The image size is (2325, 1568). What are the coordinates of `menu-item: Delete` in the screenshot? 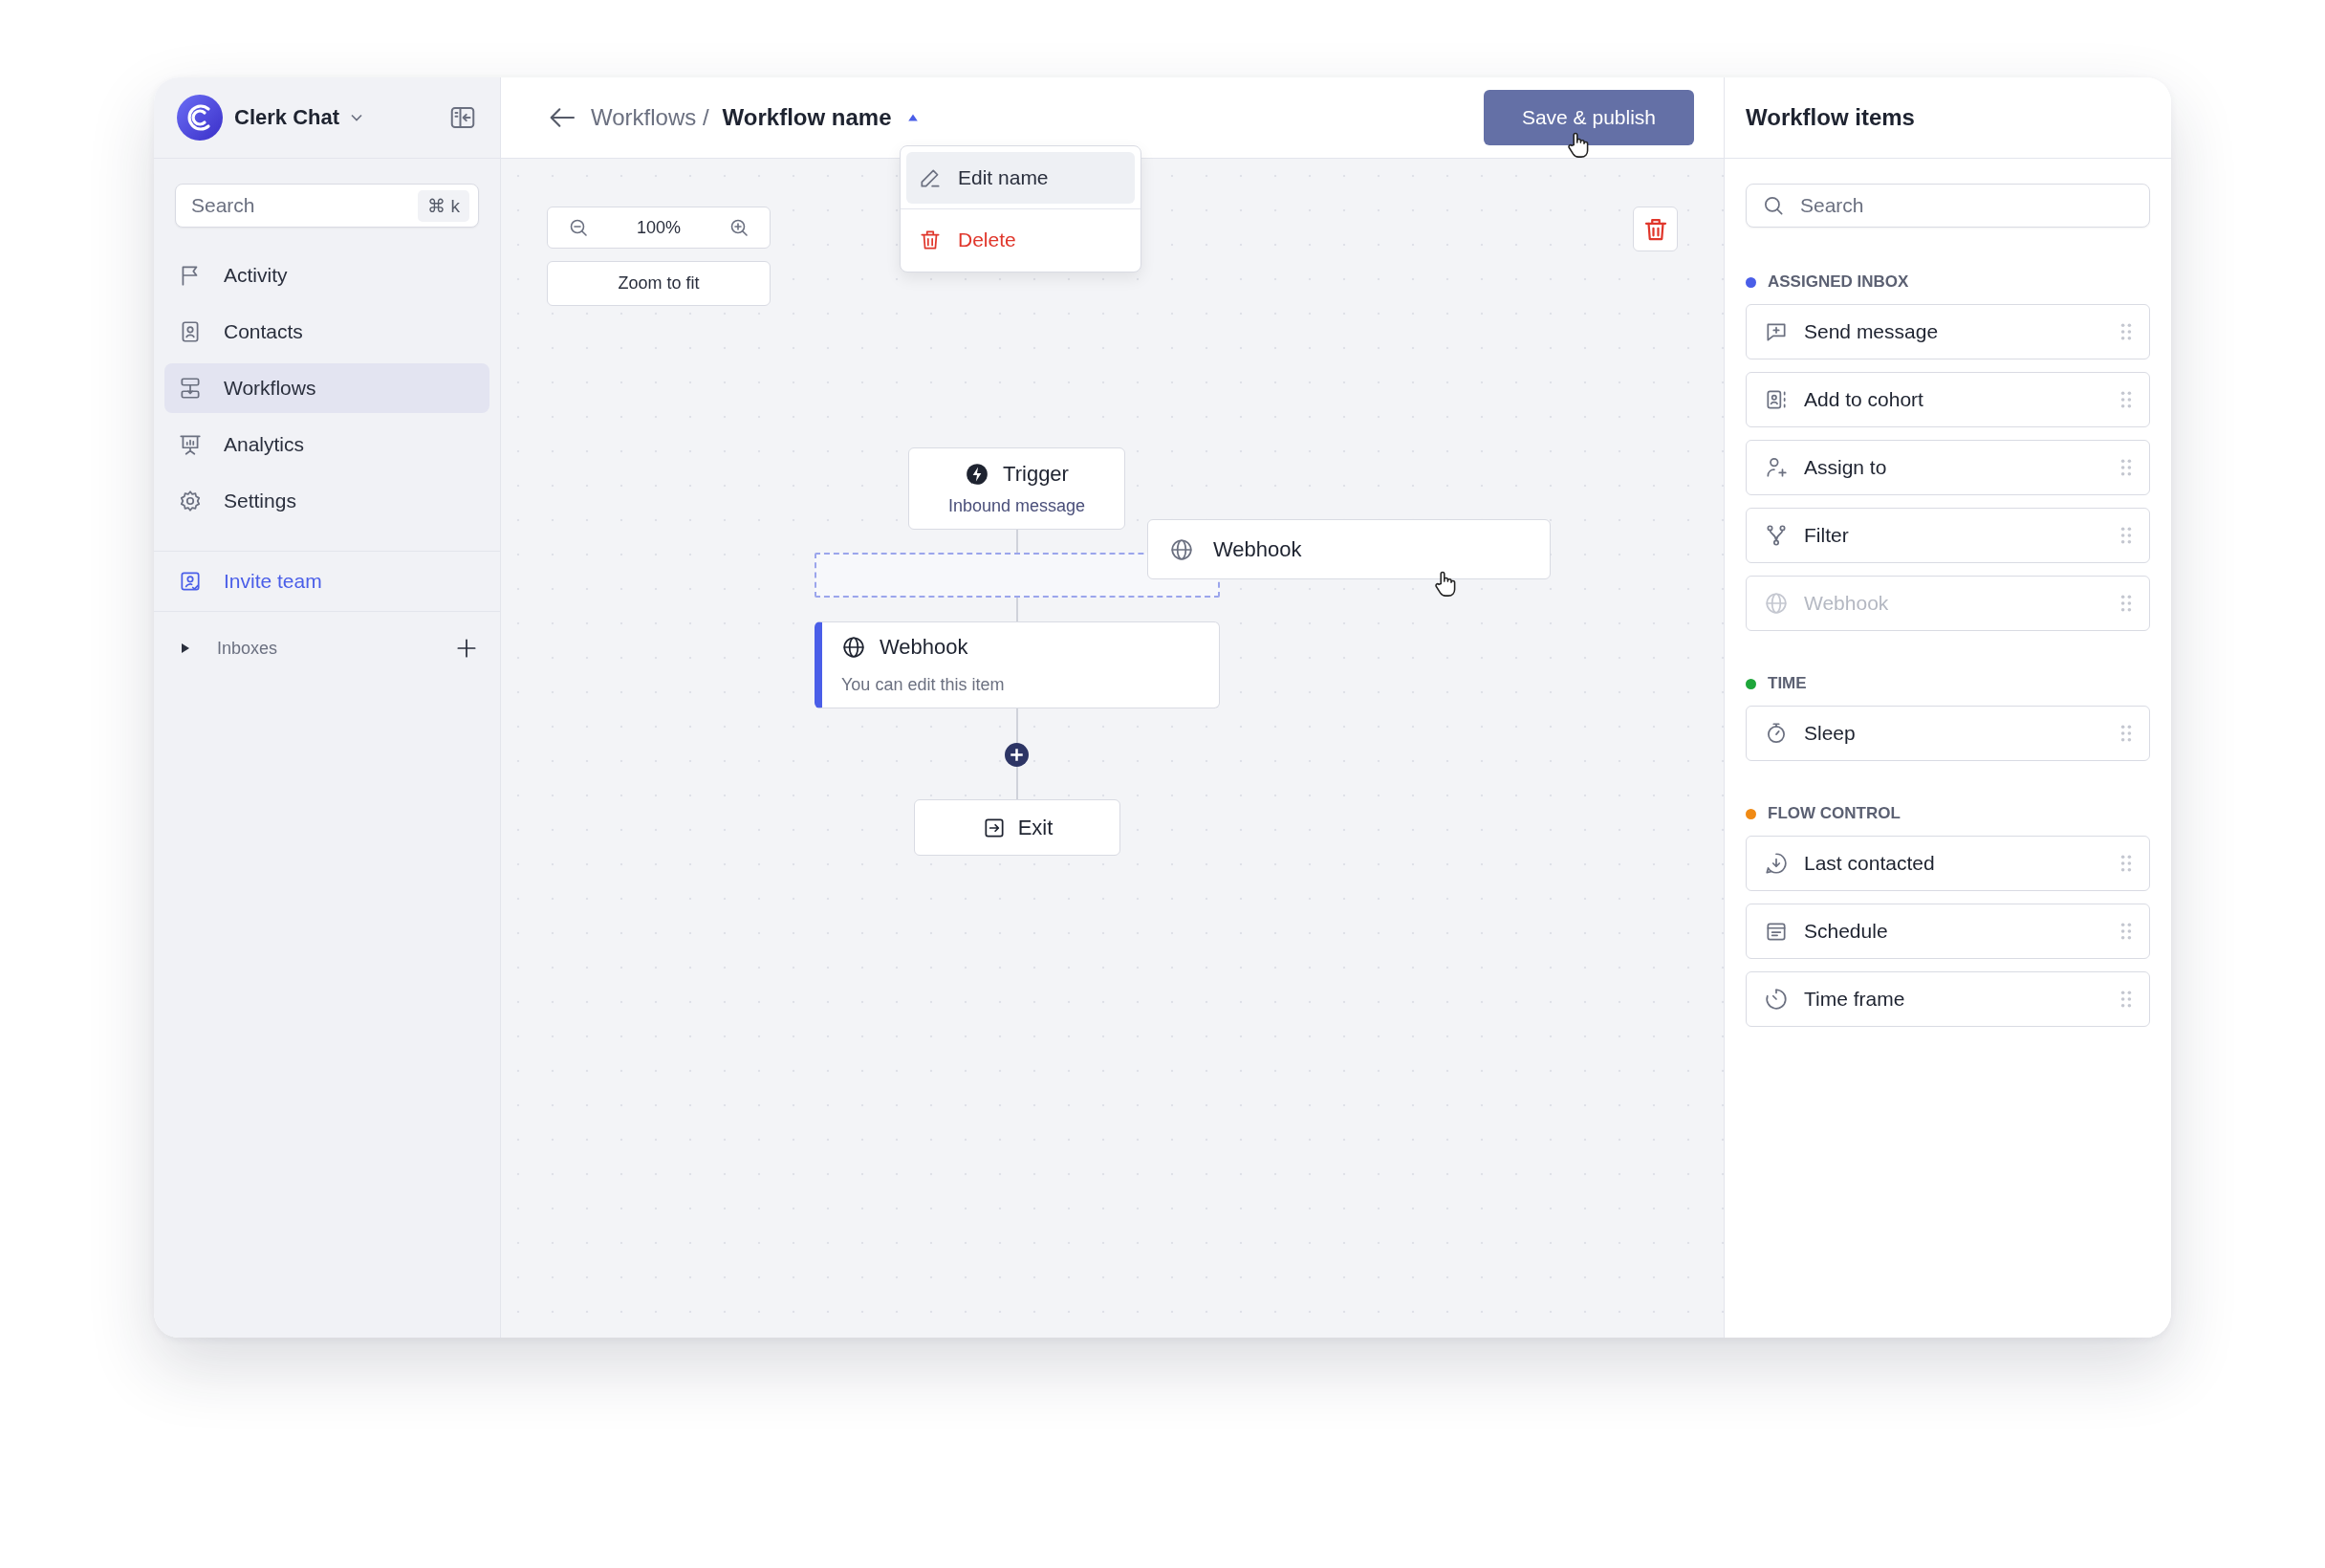 It's located at (1020, 240).